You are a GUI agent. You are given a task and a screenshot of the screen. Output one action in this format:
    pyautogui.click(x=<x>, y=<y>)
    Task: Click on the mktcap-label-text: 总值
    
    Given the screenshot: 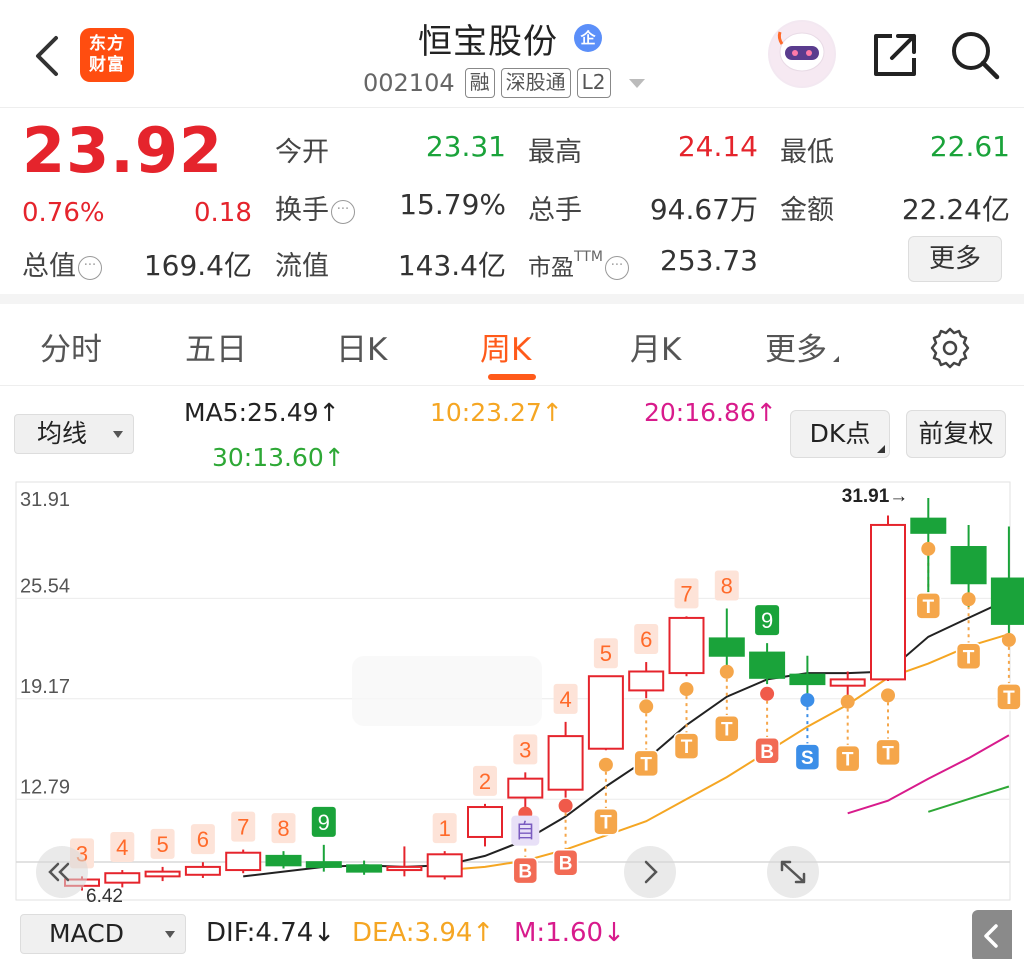 What is the action you would take?
    pyautogui.click(x=49, y=266)
    